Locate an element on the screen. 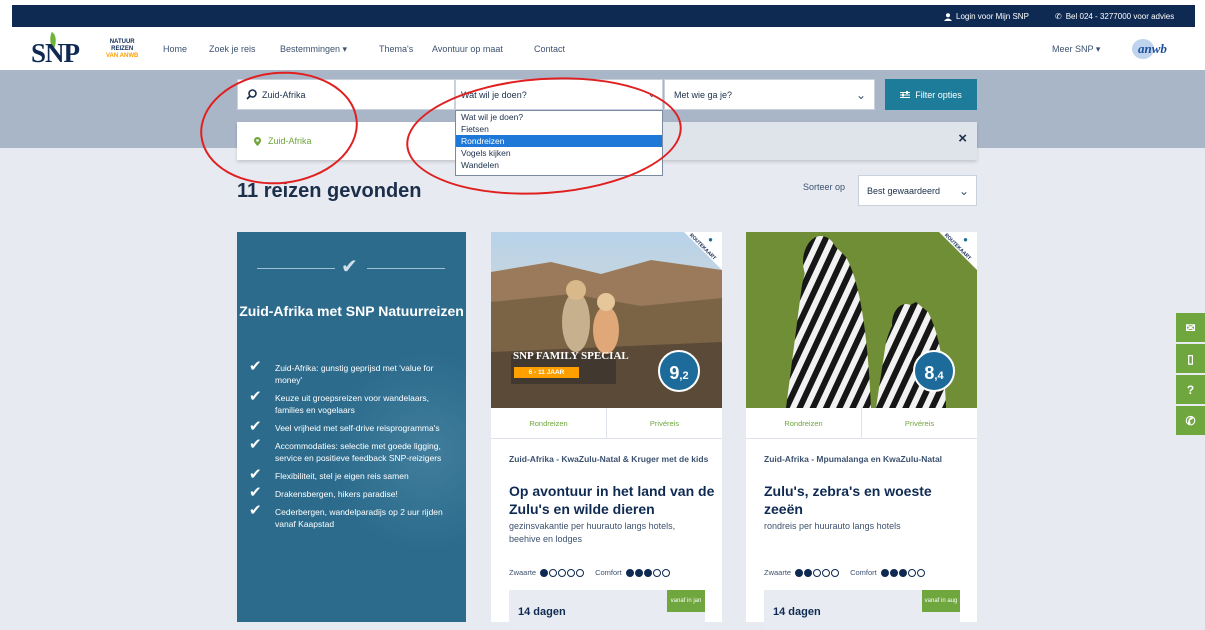 The width and height of the screenshot is (1205, 630). suggestion-item: Zuid-Afrika is located at coordinates (346, 141).